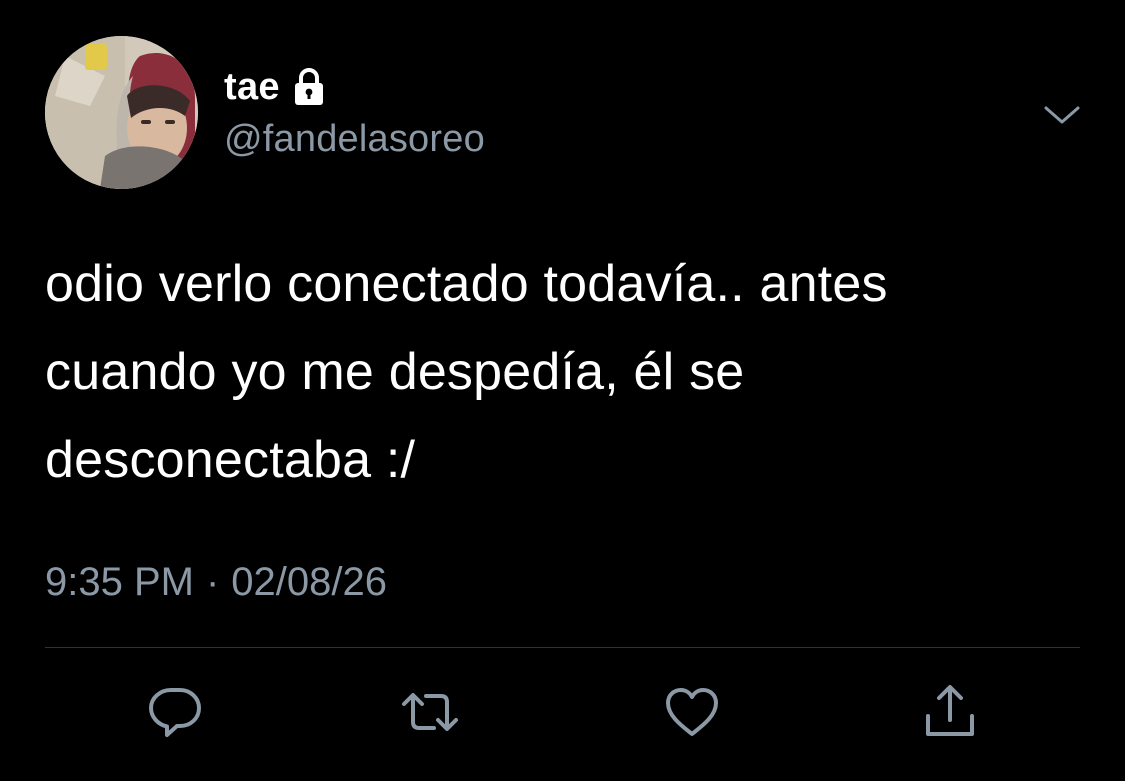 The height and width of the screenshot is (781, 1125). Describe the element at coordinates (119, 582) in the screenshot. I see `tweet-time: 9:35 PM` at that location.